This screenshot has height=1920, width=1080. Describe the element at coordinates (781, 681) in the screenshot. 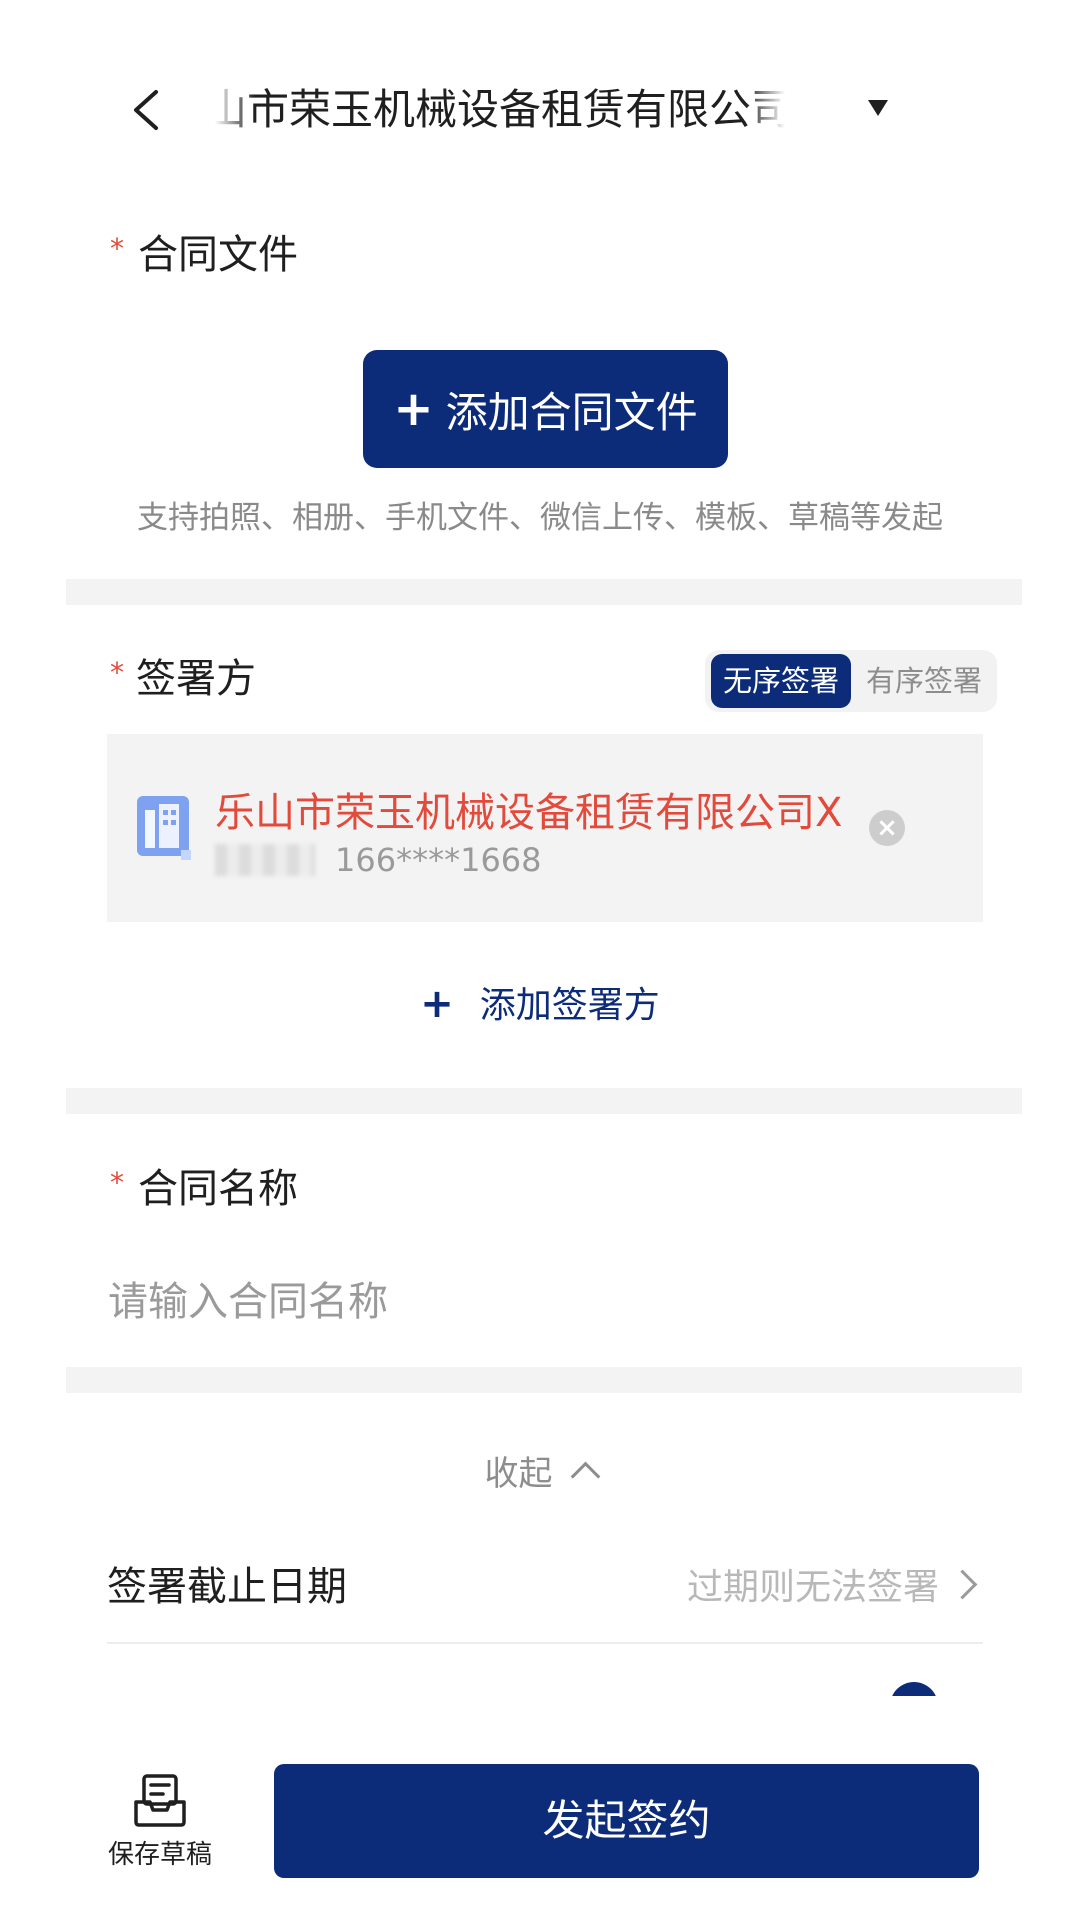

I see `unordered-sign-option: 无序签署` at that location.